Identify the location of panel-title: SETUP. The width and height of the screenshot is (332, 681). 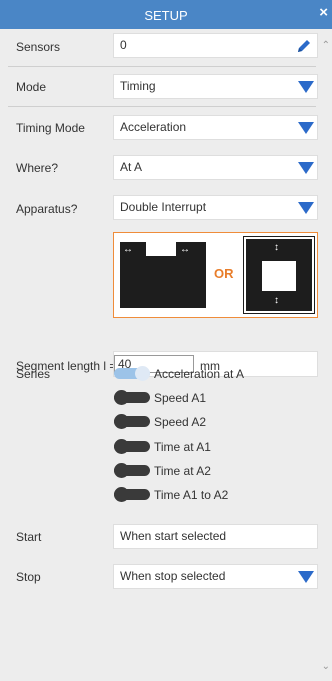
(166, 15).